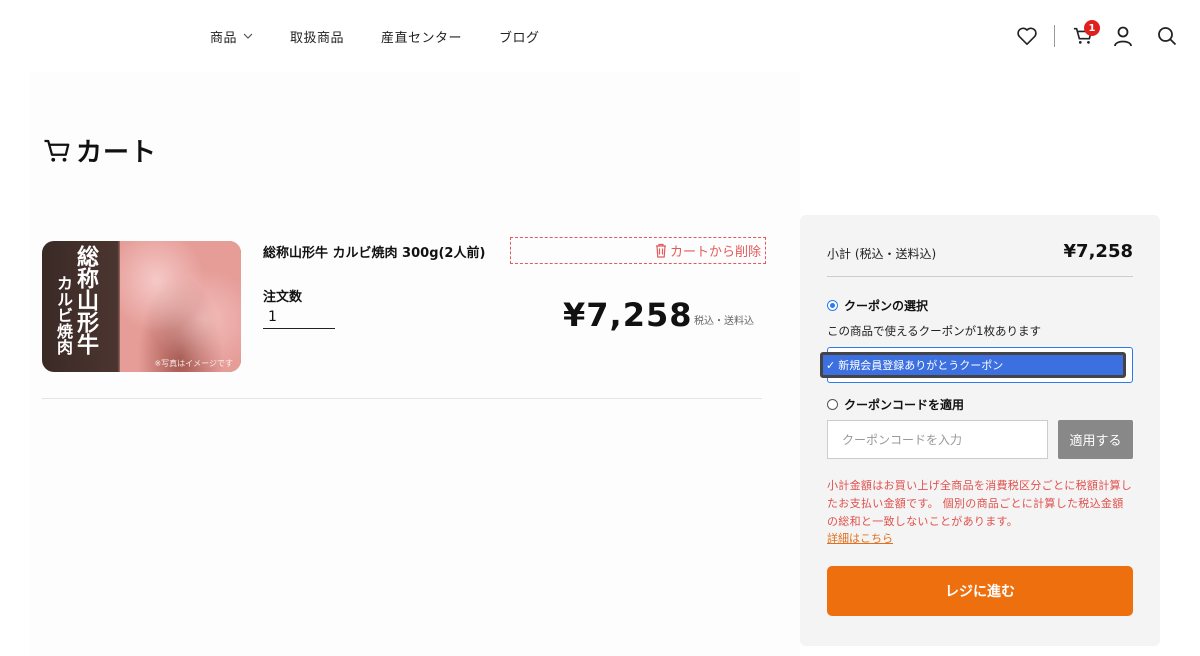 The width and height of the screenshot is (1200, 656). What do you see at coordinates (660, 250) in the screenshot?
I see `trash-icon` at bounding box center [660, 250].